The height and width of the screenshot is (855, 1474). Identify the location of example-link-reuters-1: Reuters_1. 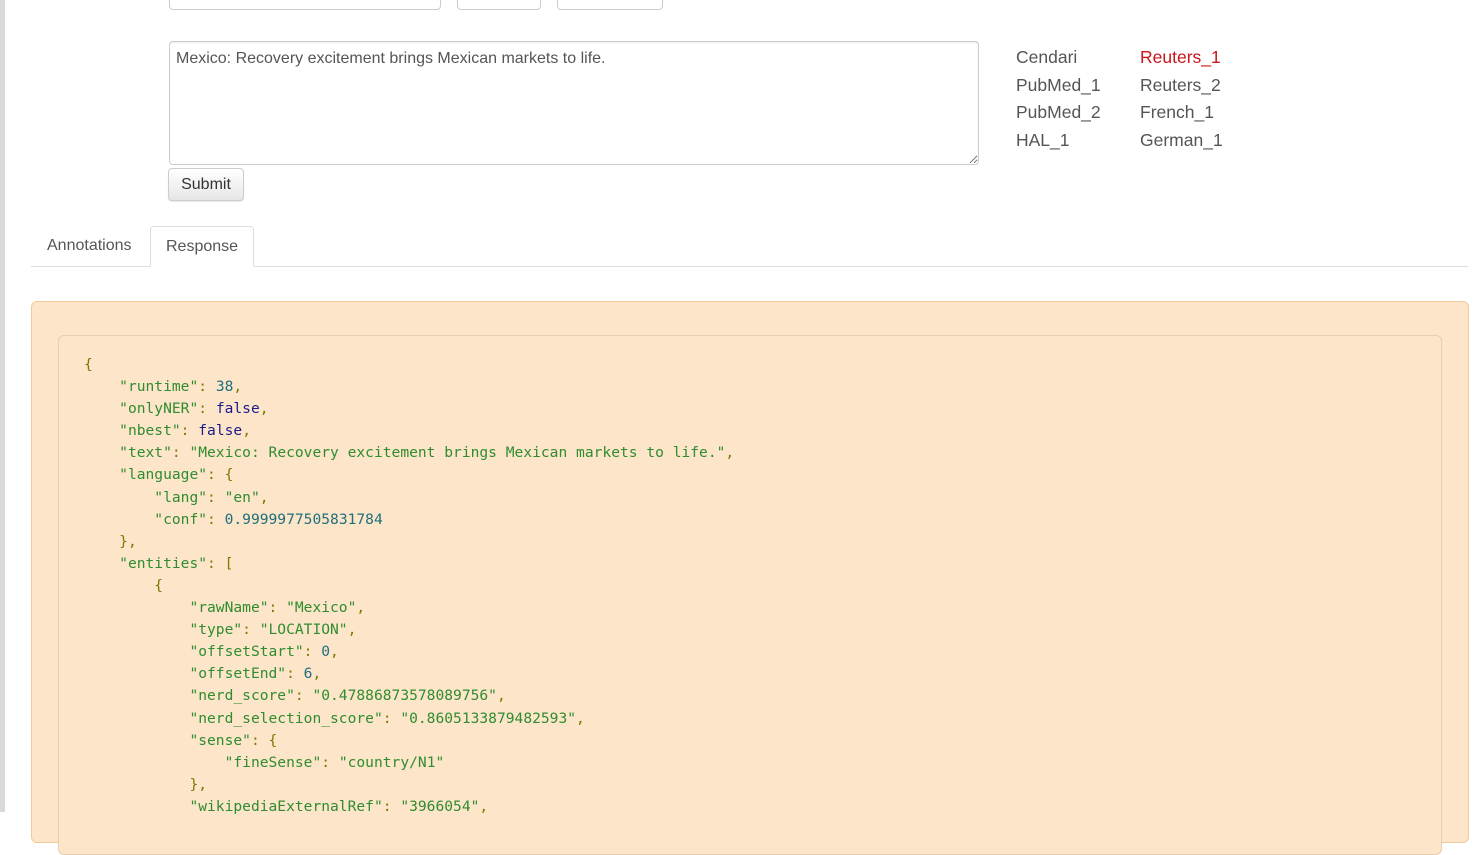
(1200, 58).